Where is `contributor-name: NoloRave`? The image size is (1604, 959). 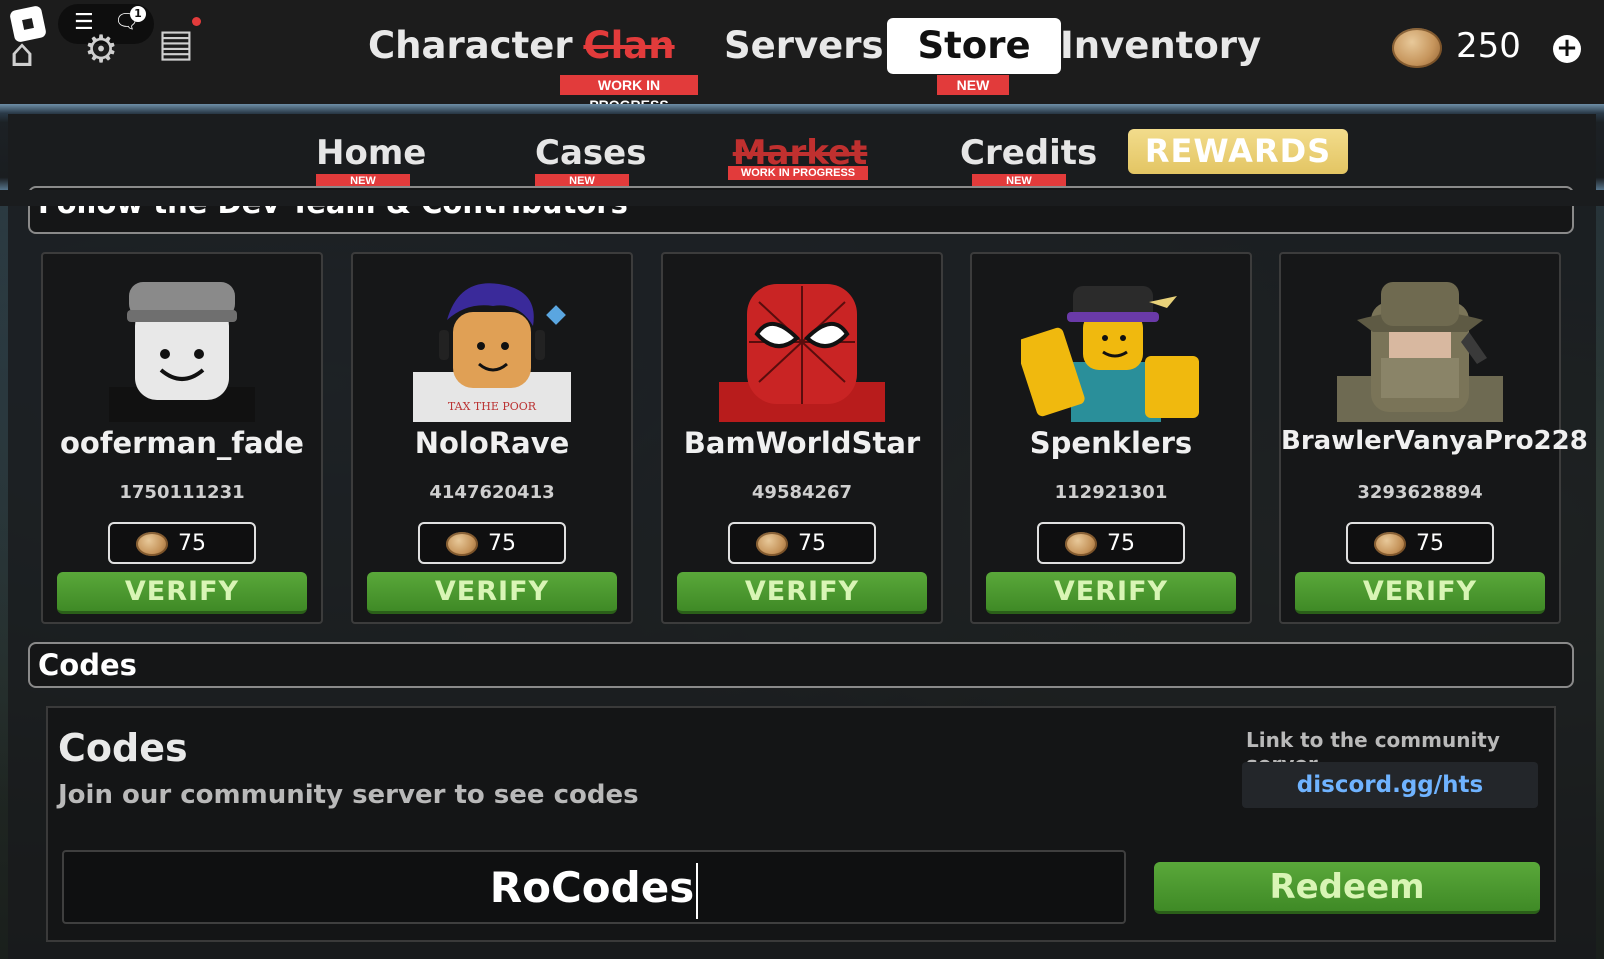
contributor-name: NoloRave is located at coordinates (492, 443).